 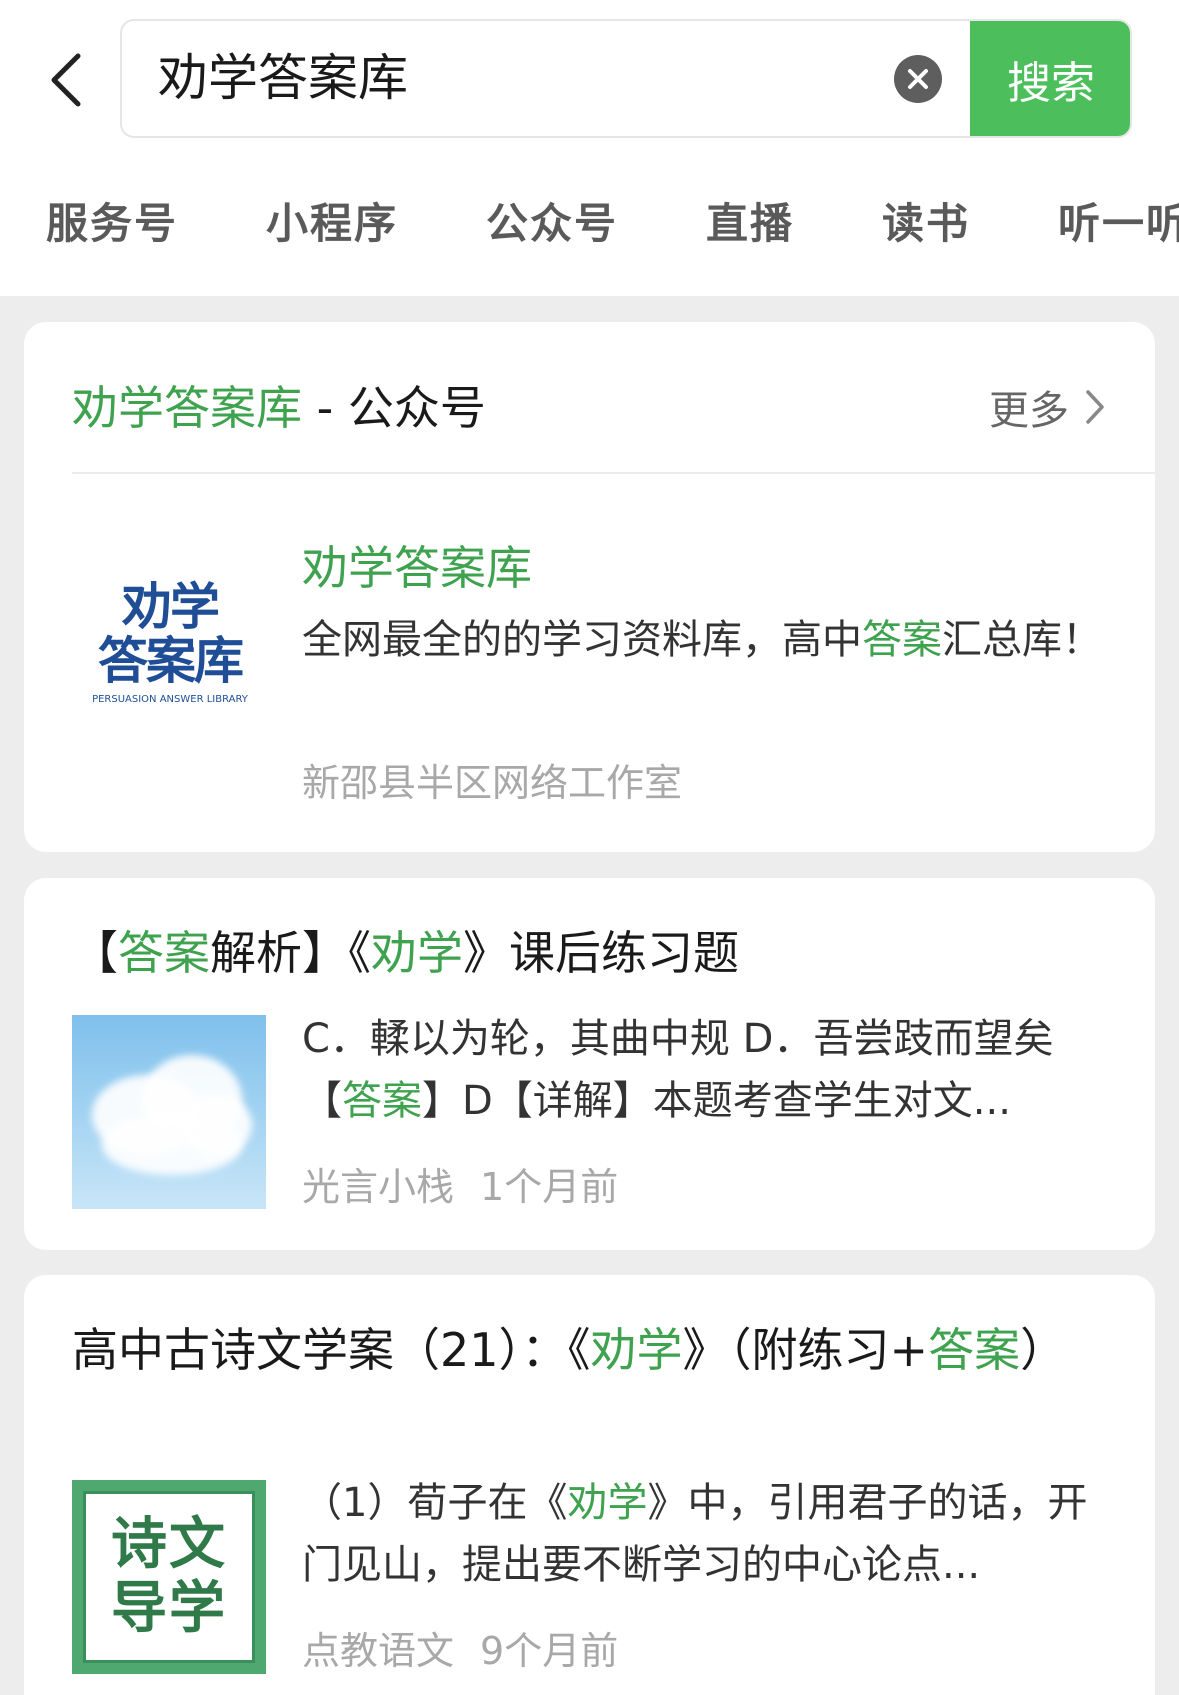 I want to click on snippet-highlight: 答案, so click(x=382, y=1101).